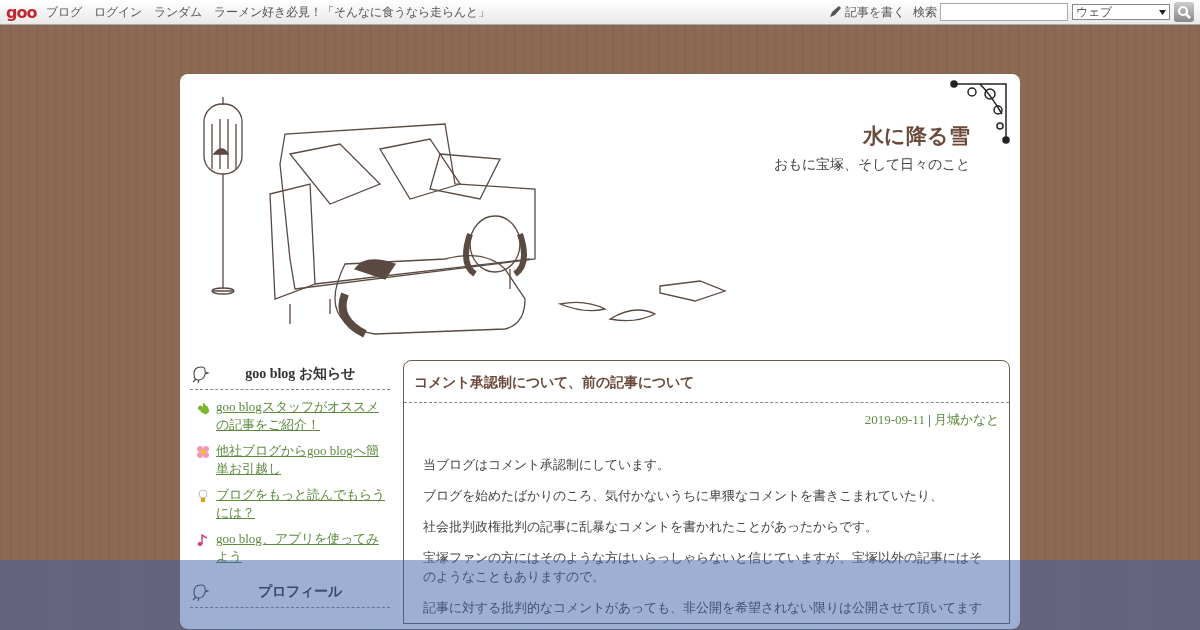  I want to click on article-paragraph: 社会批判政権批判の記事に乱暴なコメントを書かれたことがあったからです。, so click(651, 527).